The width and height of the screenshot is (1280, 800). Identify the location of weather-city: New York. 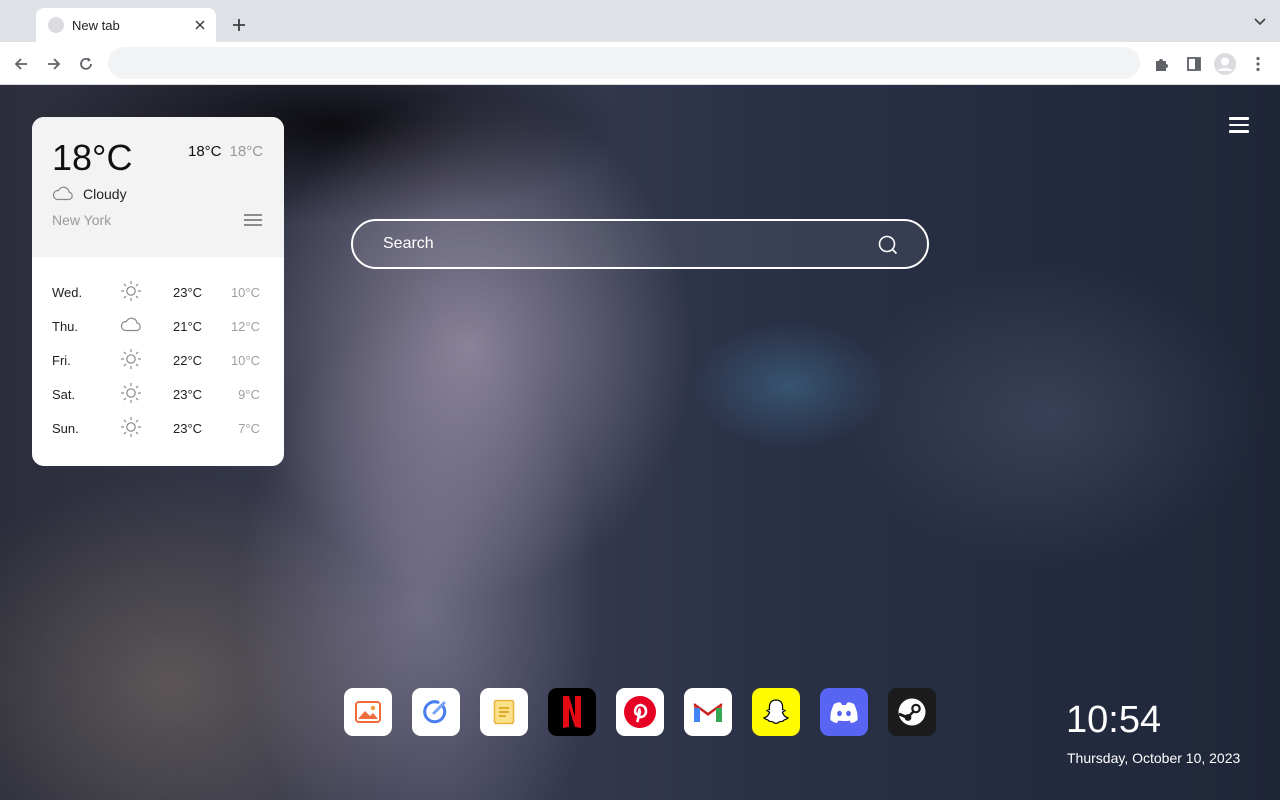
(82, 220).